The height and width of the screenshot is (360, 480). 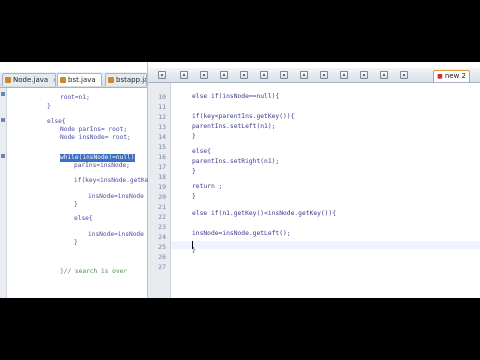 I want to click on tab-label: Node.java, so click(x=31, y=80).